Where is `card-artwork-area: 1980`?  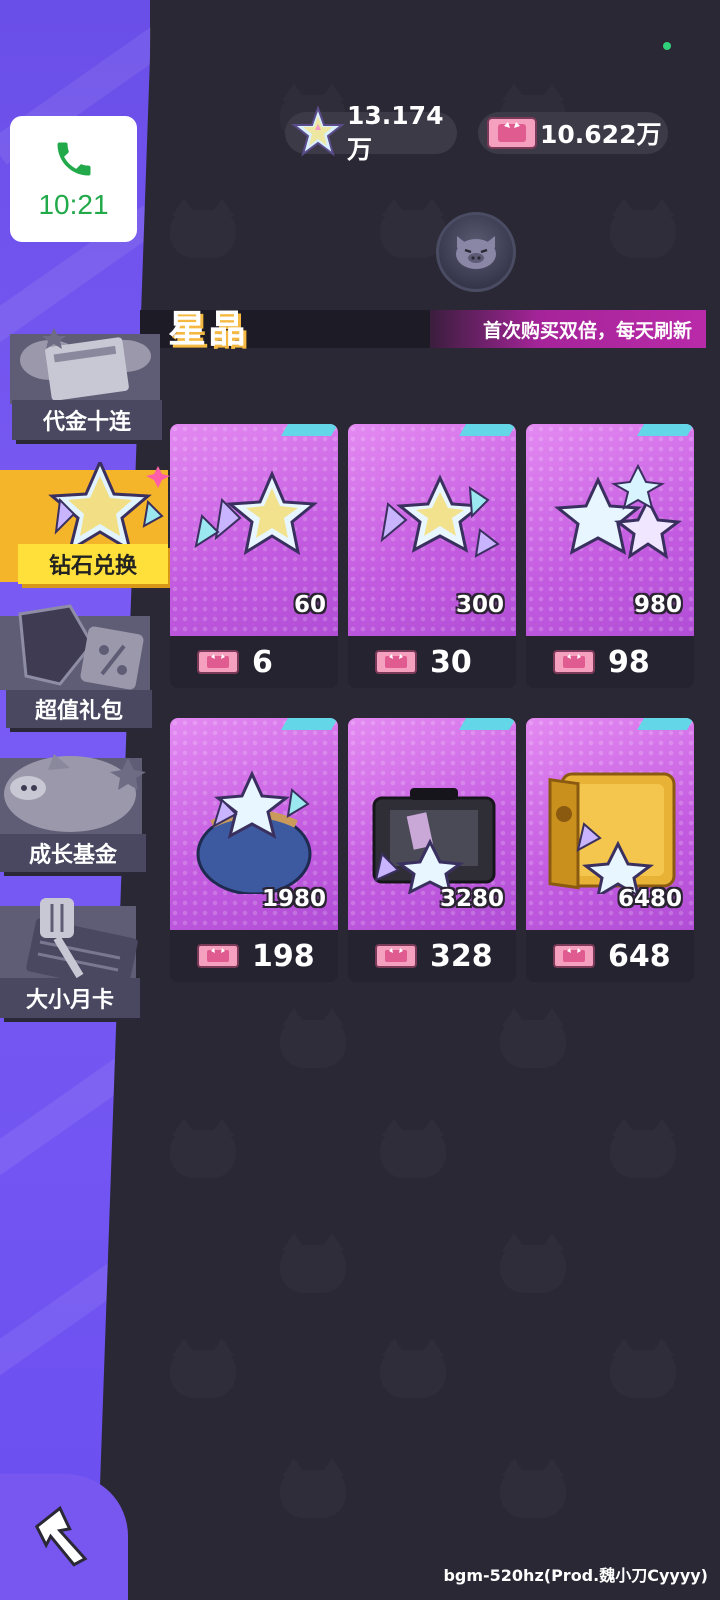
card-artwork-area: 1980 is located at coordinates (254, 824).